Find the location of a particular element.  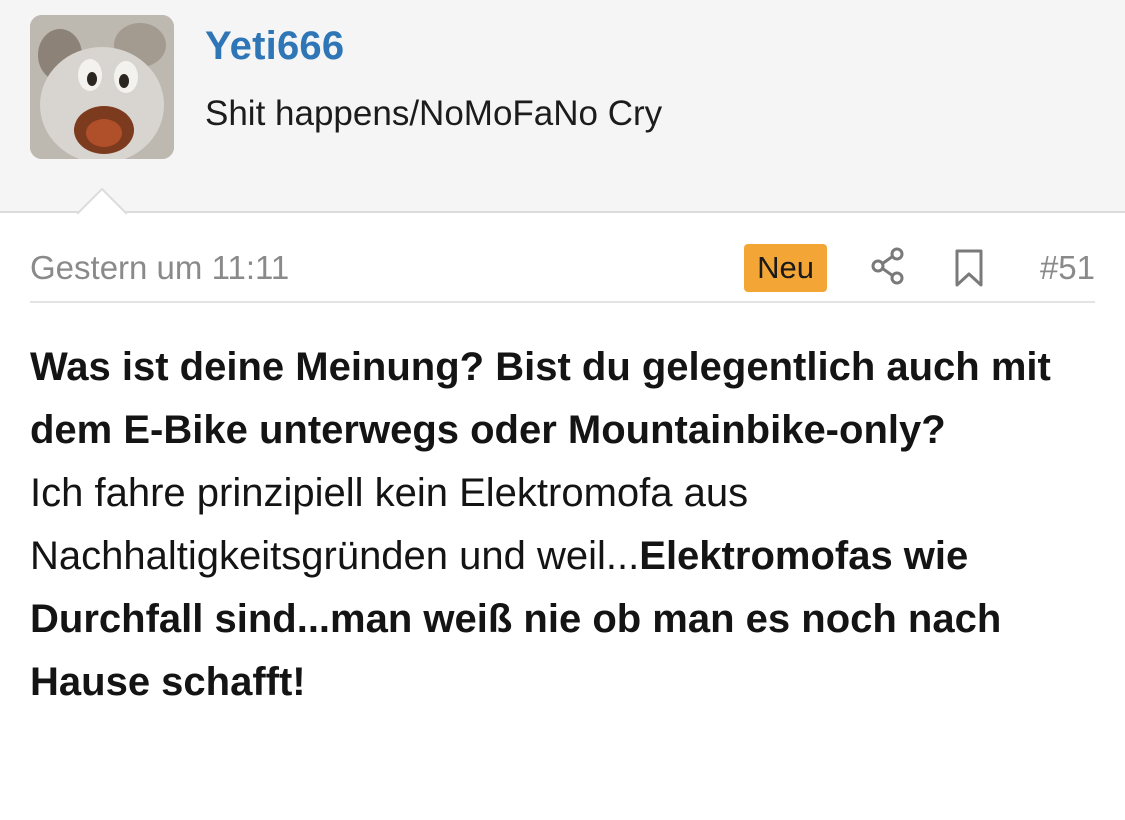

bookmark-icon is located at coordinates (969, 268).